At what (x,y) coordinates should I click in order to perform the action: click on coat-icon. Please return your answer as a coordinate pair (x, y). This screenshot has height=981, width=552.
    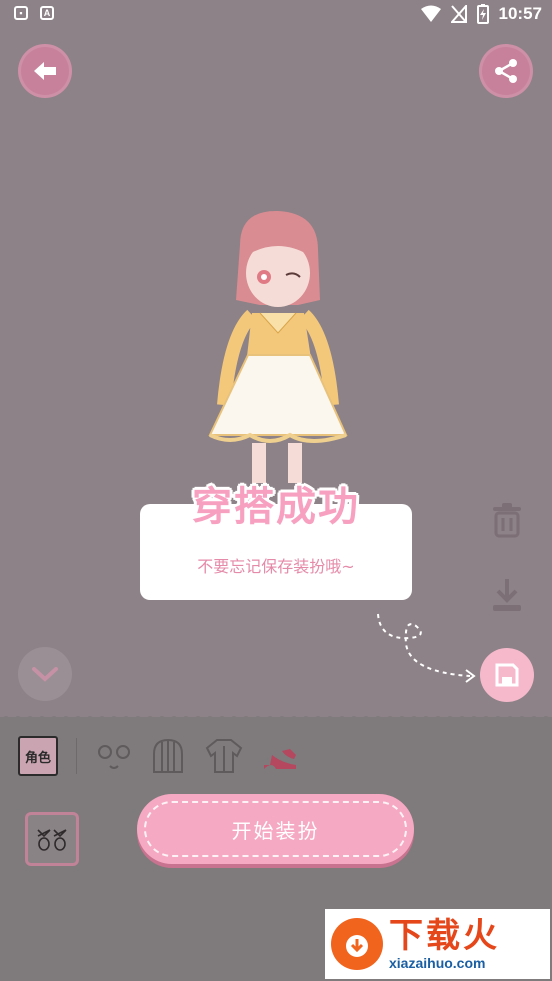
    Looking at the image, I should click on (224, 756).